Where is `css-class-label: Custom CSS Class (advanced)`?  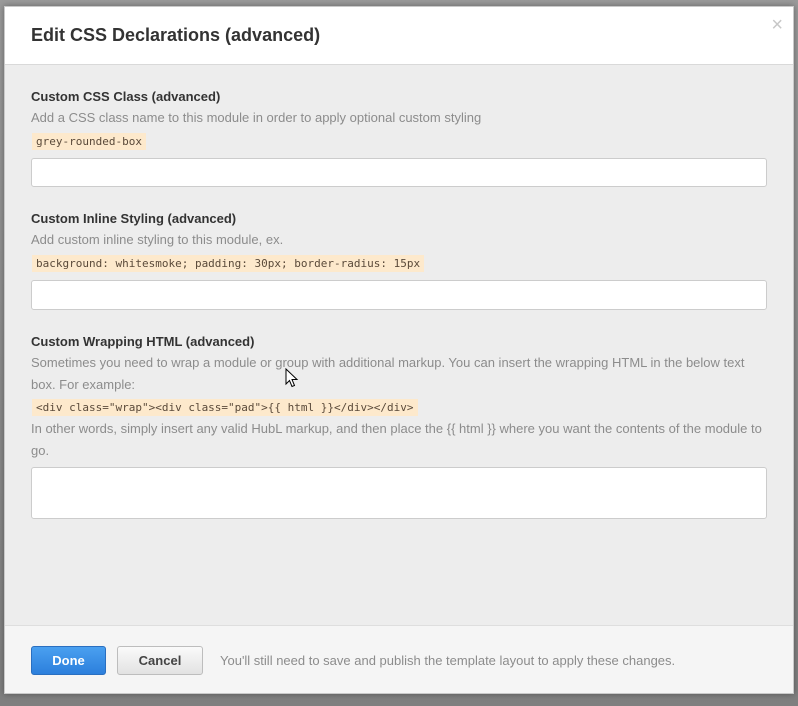 css-class-label: Custom CSS Class (advanced) is located at coordinates (126, 96).